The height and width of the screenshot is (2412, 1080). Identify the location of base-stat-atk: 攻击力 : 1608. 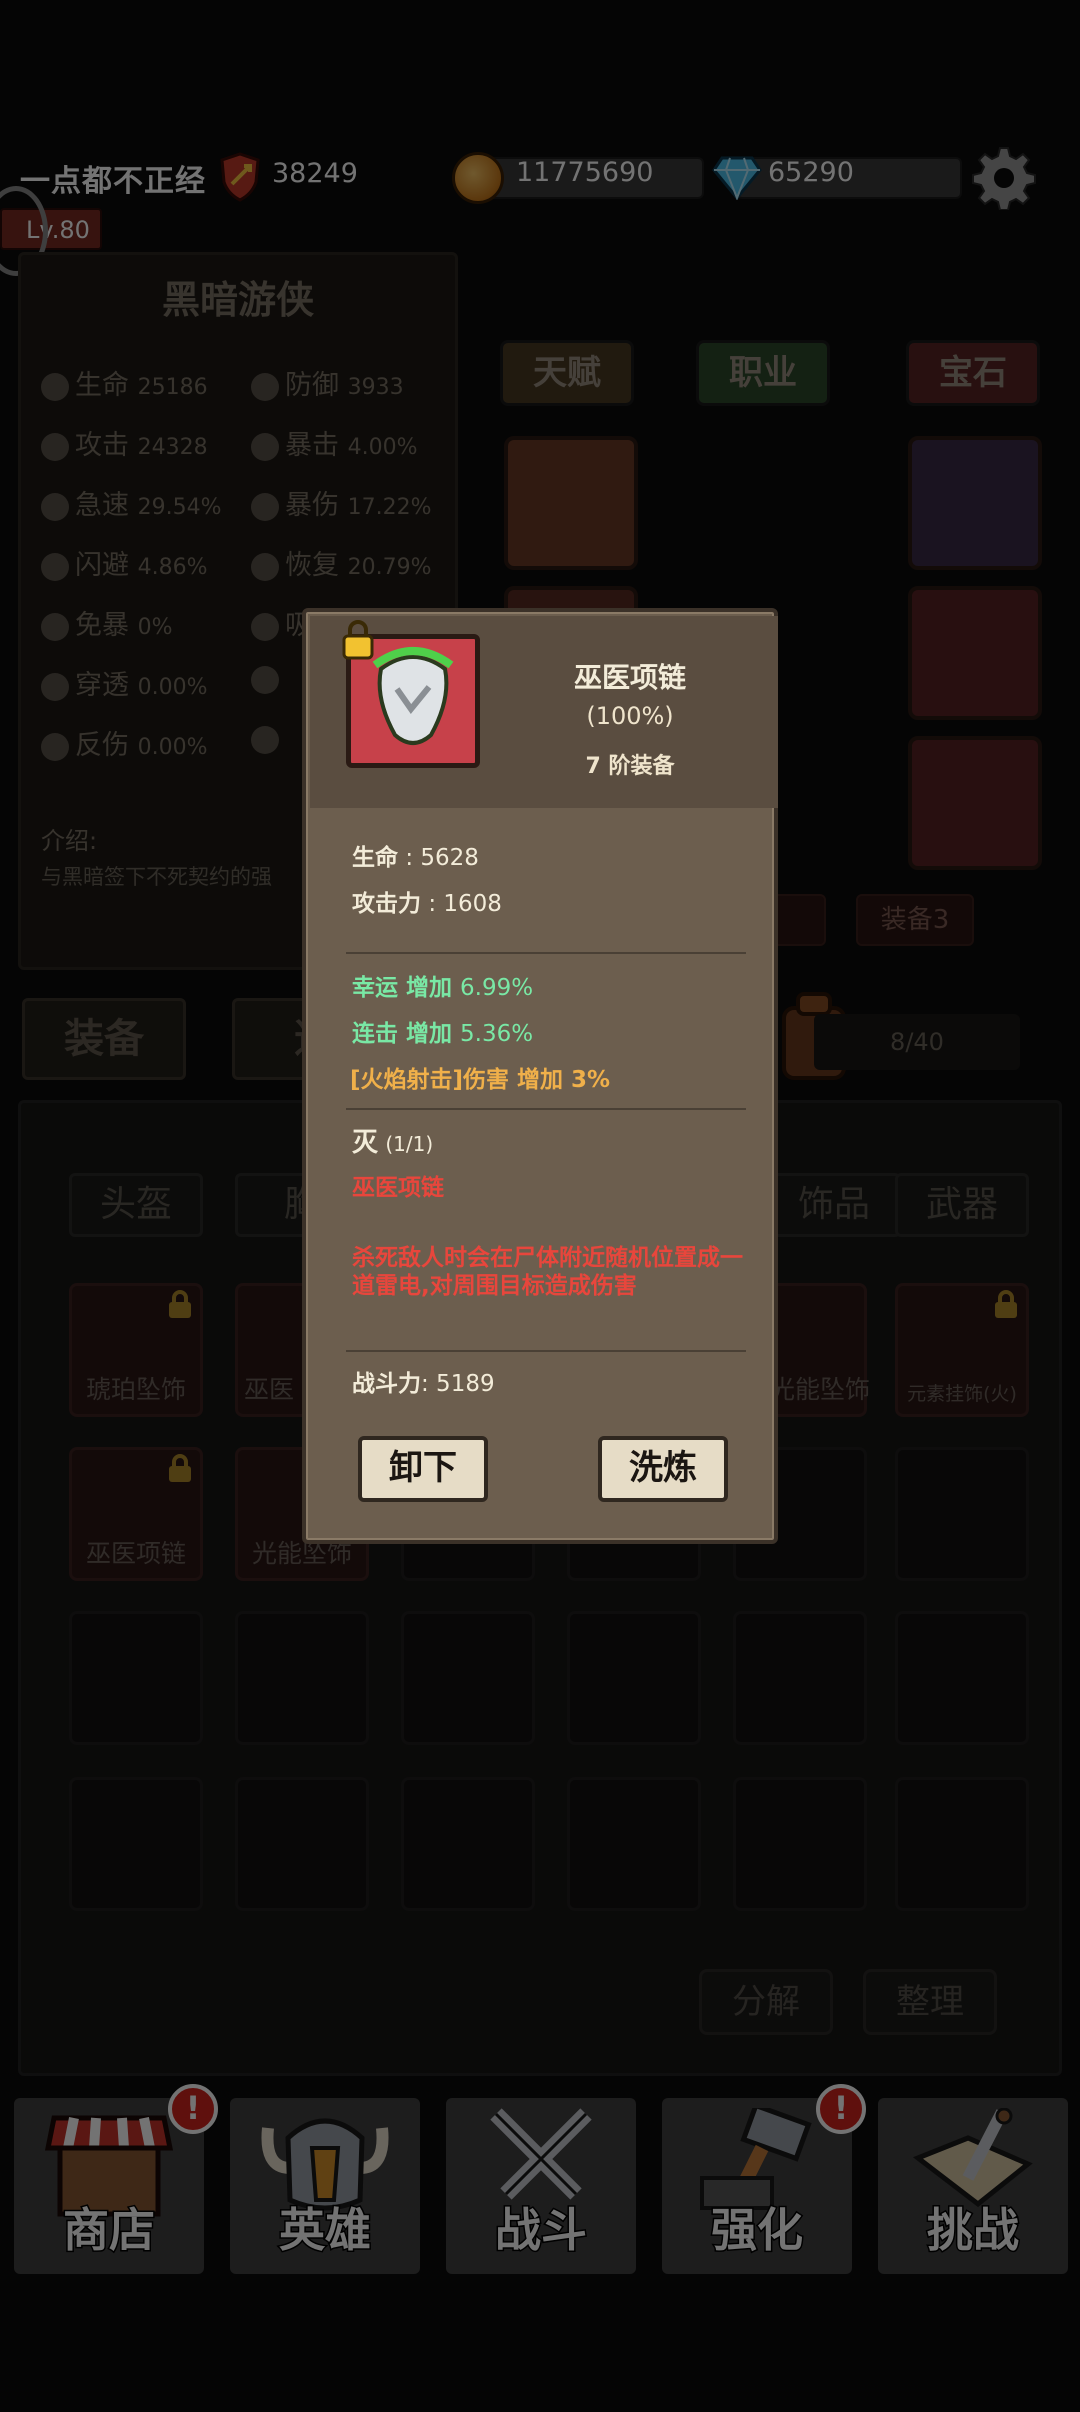
(427, 904).